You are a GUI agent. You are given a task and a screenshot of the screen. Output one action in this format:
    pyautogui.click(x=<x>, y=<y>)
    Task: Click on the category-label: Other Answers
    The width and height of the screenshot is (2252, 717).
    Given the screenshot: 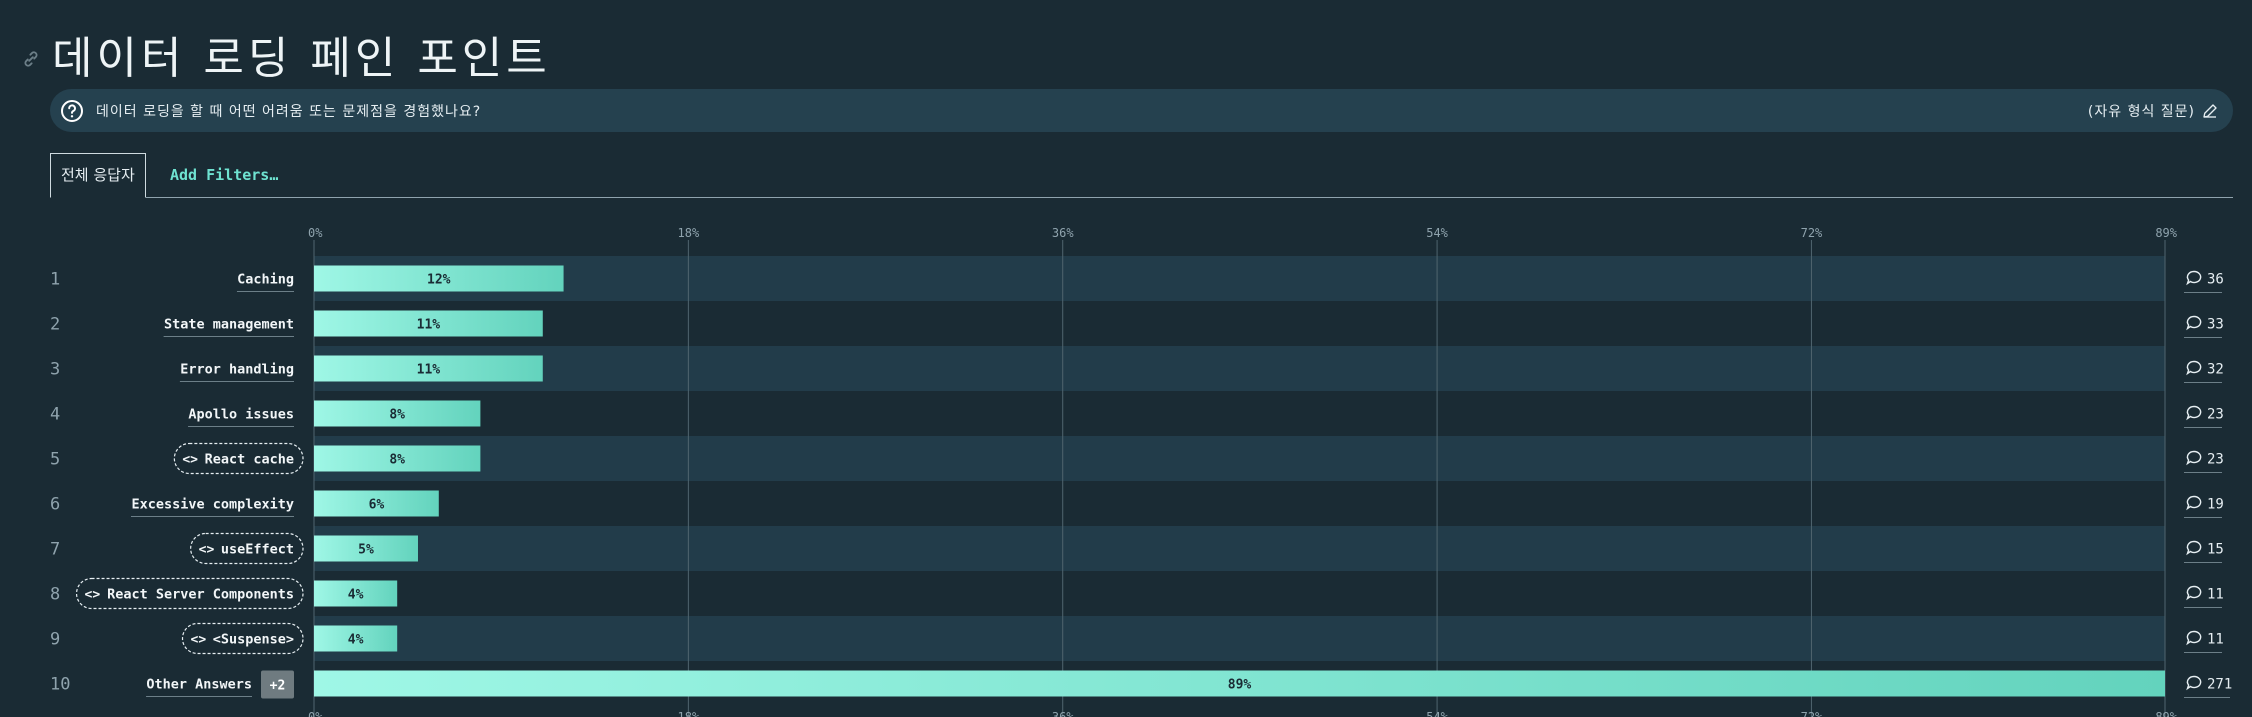 What is the action you would take?
    pyautogui.click(x=199, y=685)
    